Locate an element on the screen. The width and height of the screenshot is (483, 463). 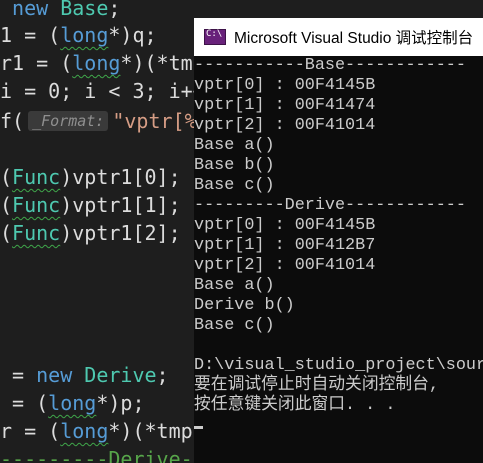
code-line-1: new Base; is located at coordinates (60, 10).